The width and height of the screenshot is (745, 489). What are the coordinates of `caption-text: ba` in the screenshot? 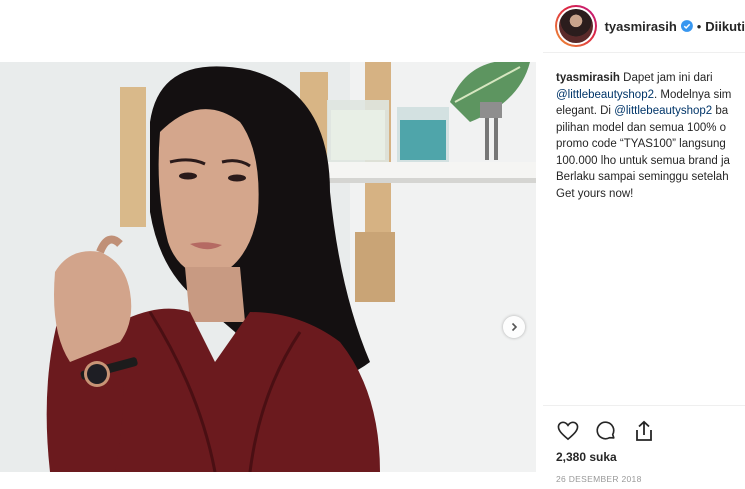 It's located at (720, 111).